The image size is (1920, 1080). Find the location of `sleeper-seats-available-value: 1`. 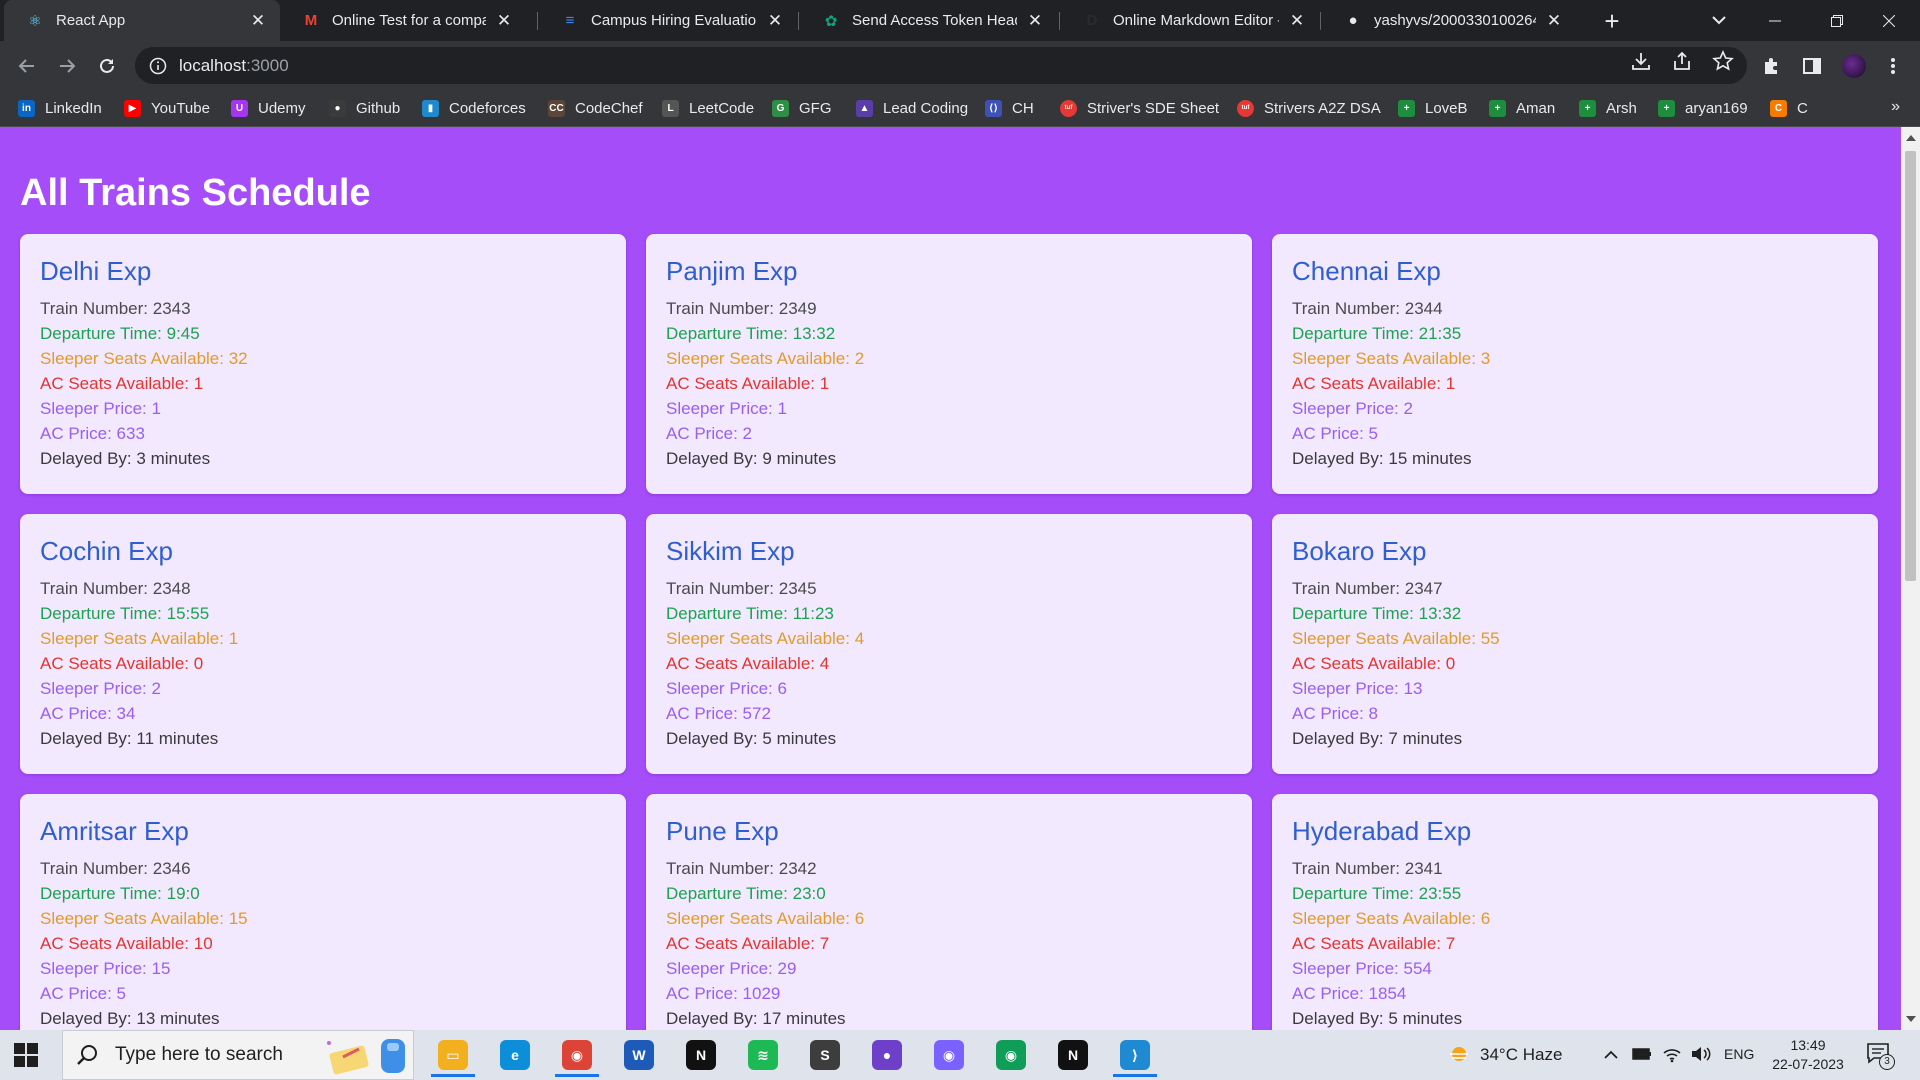

sleeper-seats-available-value: 1 is located at coordinates (233, 638).